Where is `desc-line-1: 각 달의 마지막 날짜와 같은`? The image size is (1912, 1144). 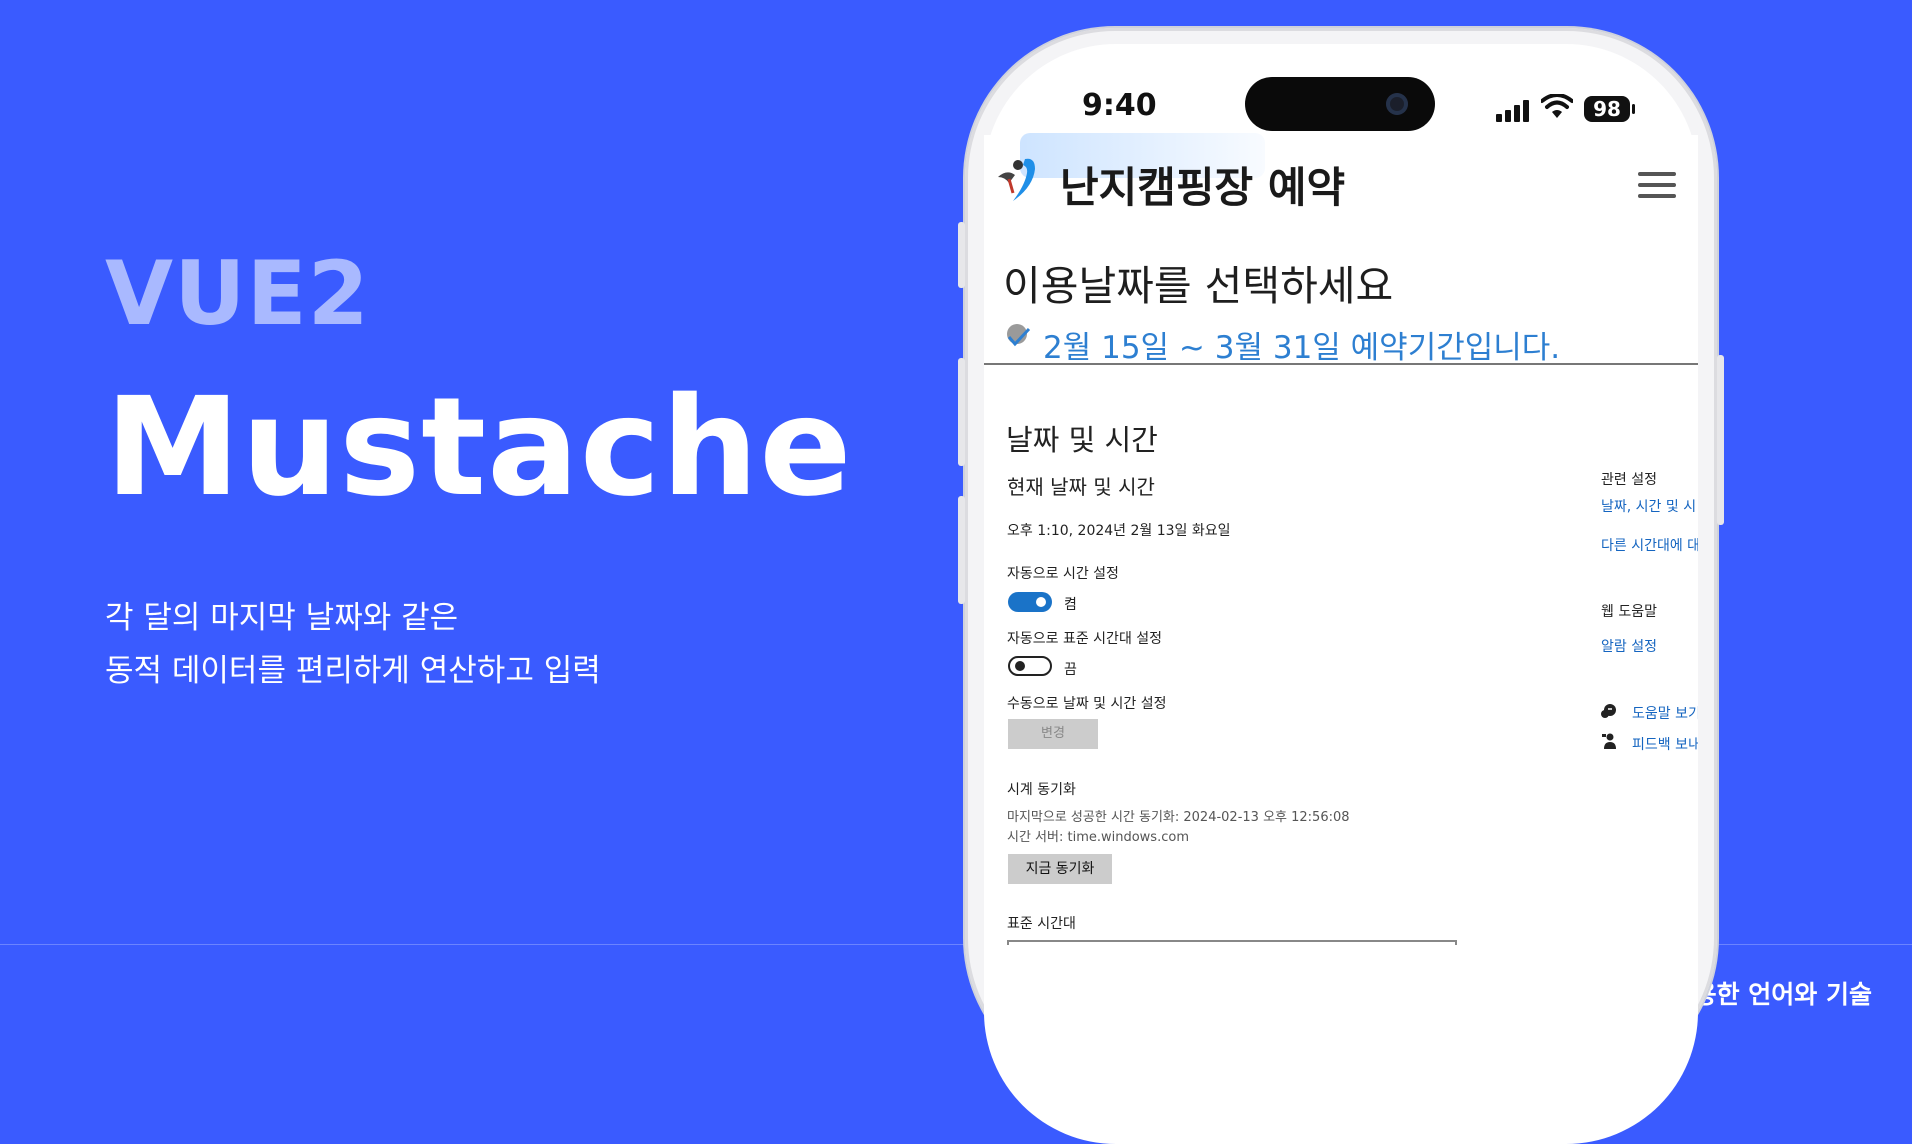
desc-line-1: 각 달의 마지막 날짜와 같은 is located at coordinates (282, 618).